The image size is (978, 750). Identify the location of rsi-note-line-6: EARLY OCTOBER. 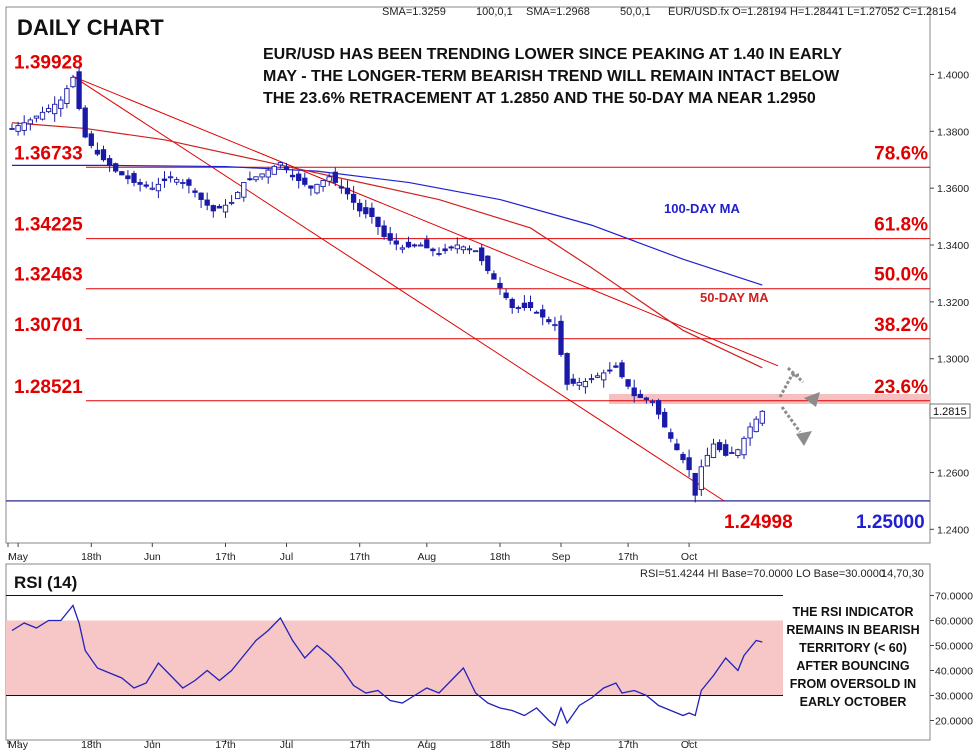
(853, 702).